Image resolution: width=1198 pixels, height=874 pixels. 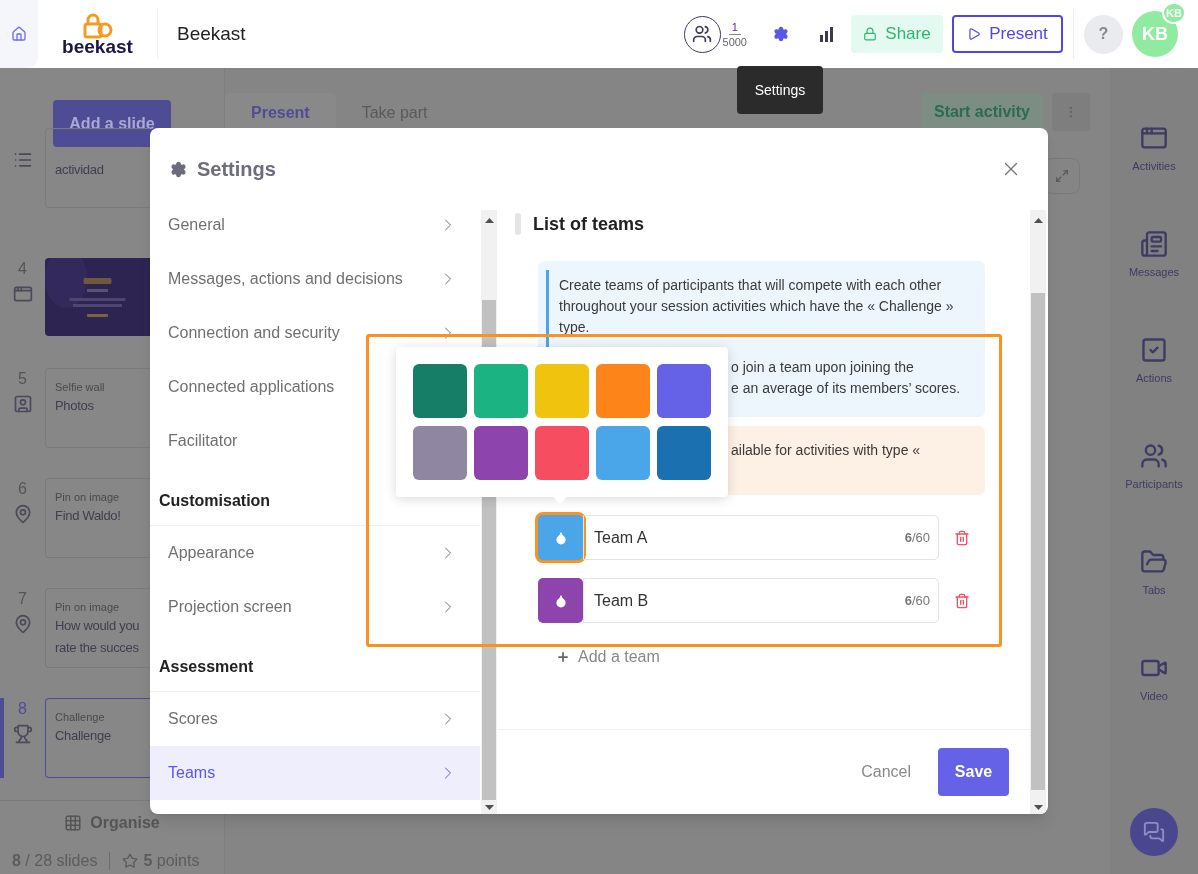 What do you see at coordinates (886, 772) in the screenshot?
I see `cancel-button: Cancel` at bounding box center [886, 772].